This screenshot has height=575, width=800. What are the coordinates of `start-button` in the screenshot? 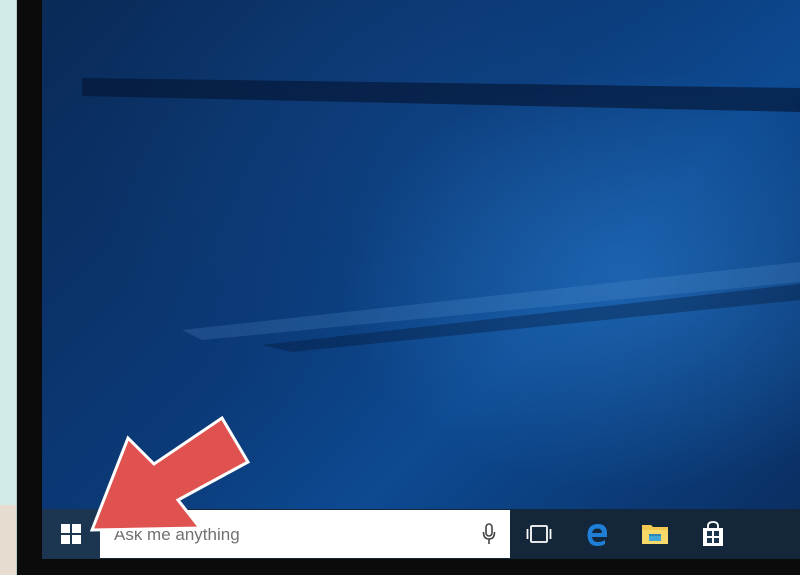 It's located at (71, 534).